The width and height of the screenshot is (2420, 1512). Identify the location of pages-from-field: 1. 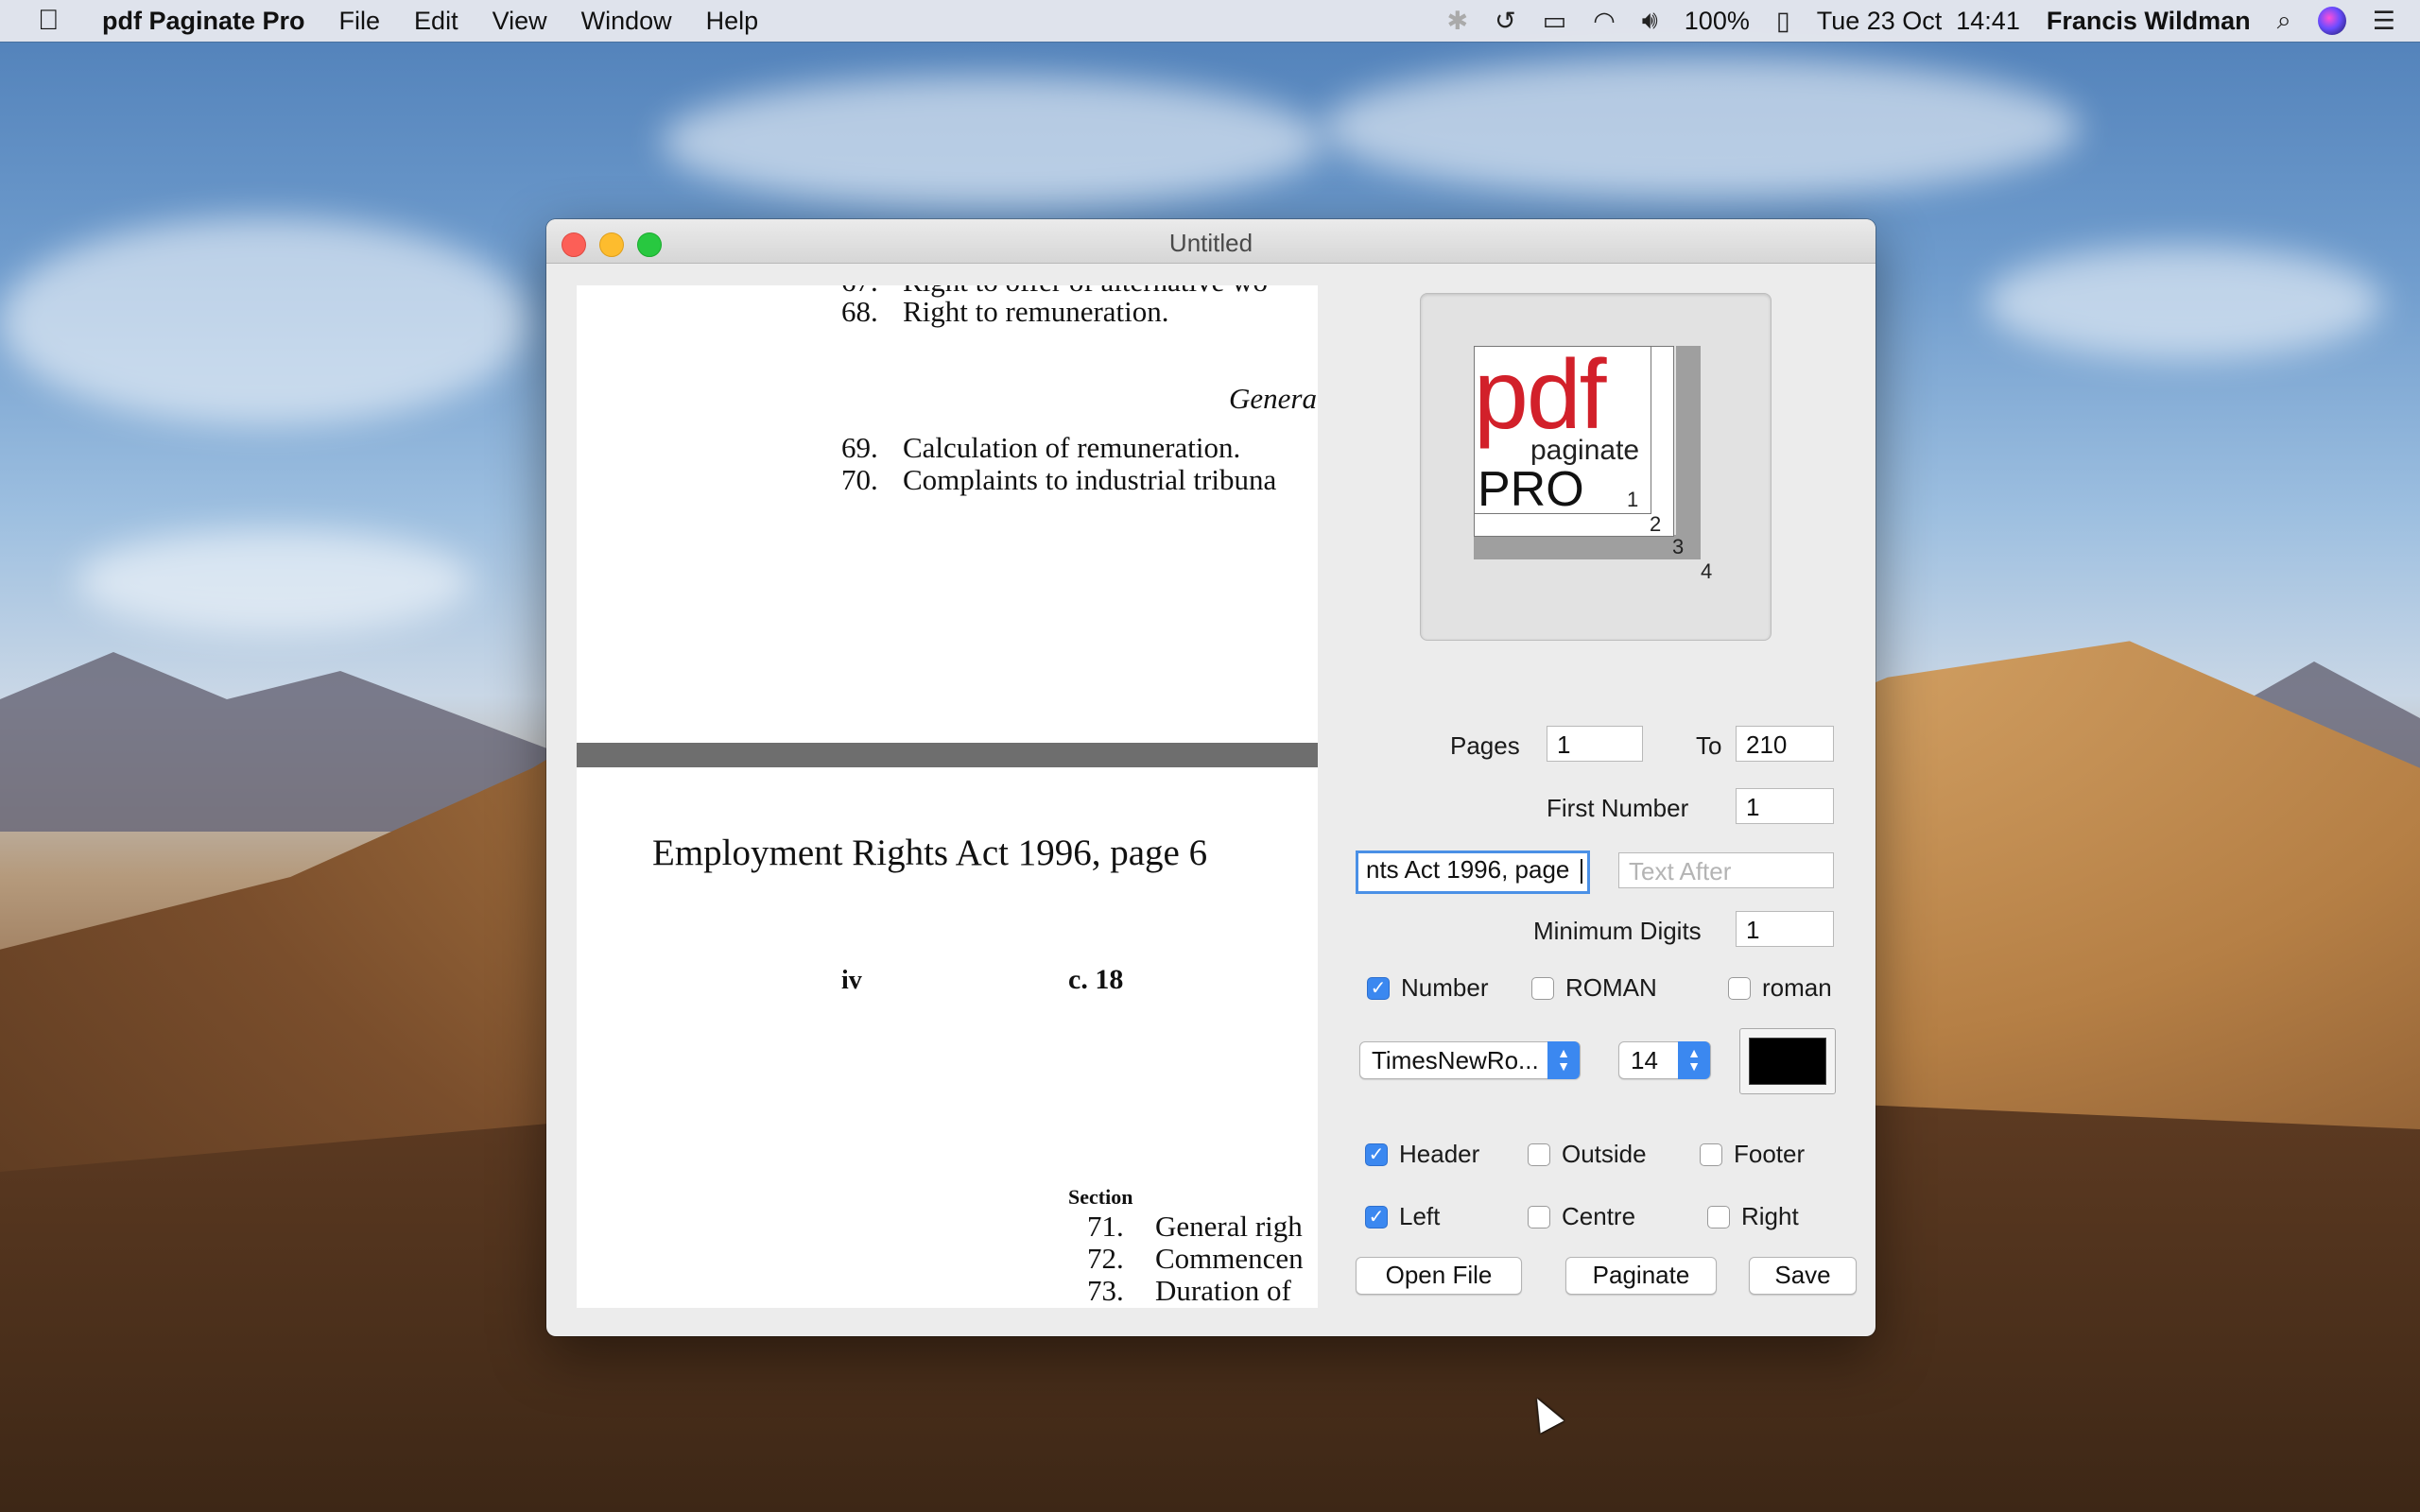
(1595, 744).